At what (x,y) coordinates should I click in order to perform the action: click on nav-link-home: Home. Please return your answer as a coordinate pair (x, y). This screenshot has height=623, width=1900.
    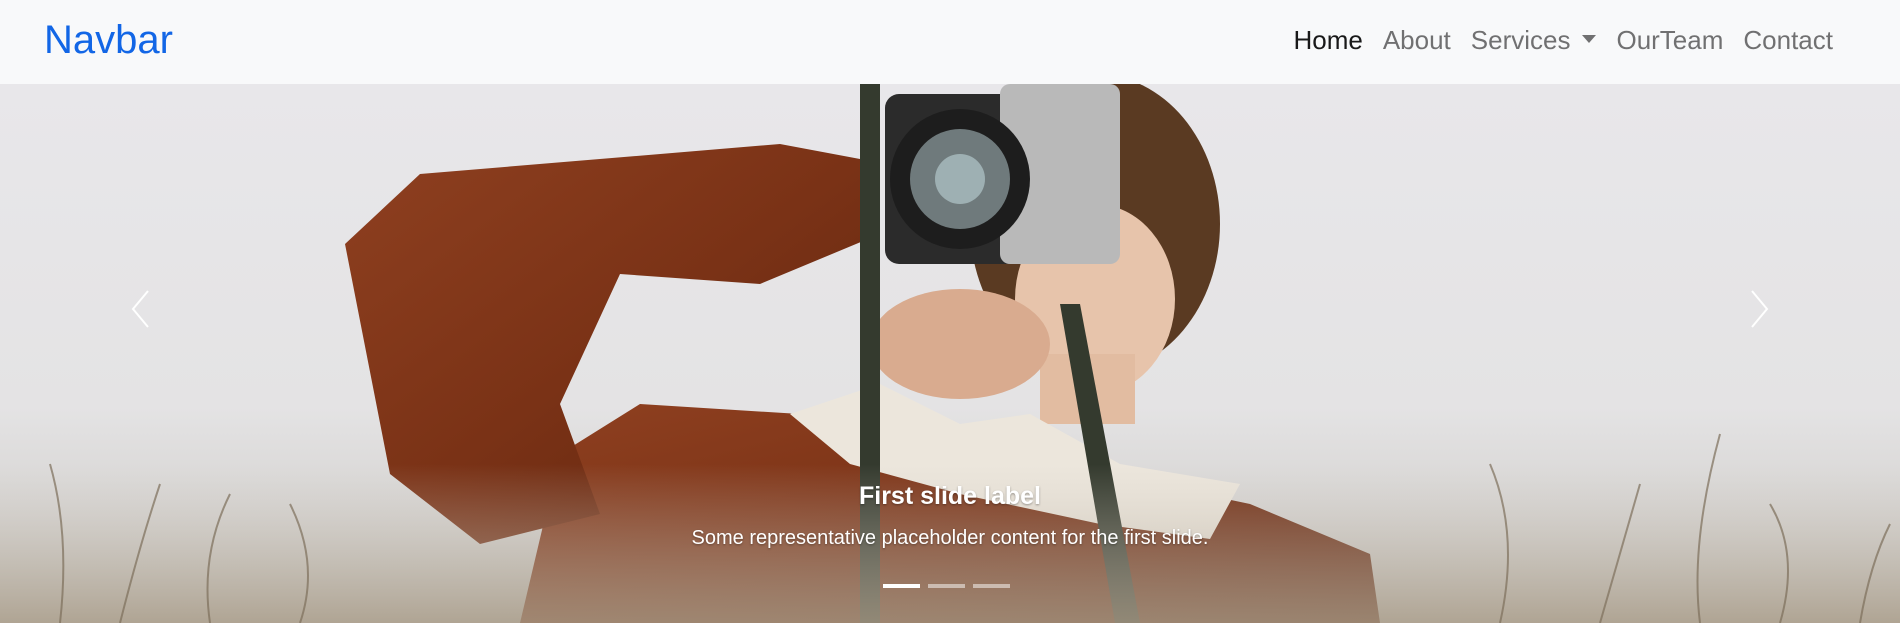
    Looking at the image, I should click on (1327, 40).